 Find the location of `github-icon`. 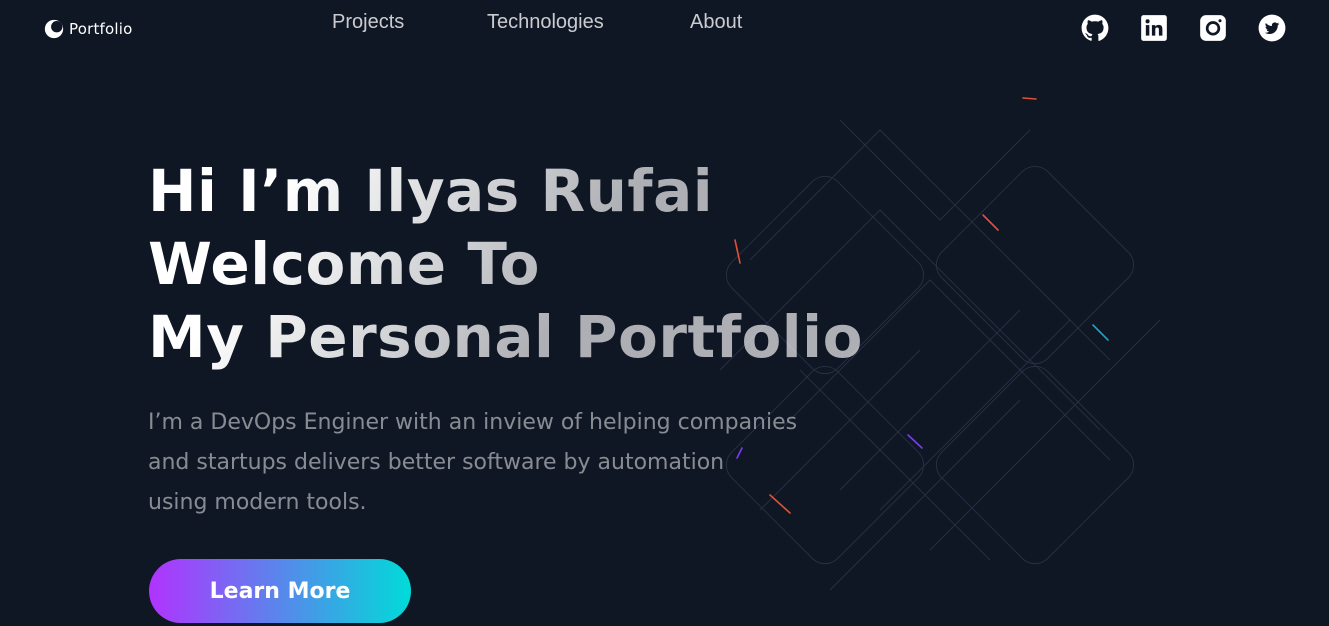

github-icon is located at coordinates (1094, 27).